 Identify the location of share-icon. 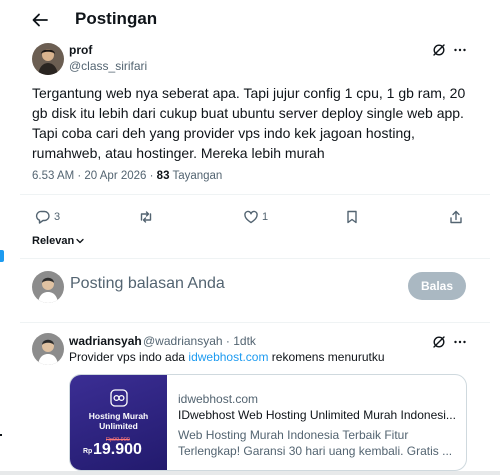
(456, 217).